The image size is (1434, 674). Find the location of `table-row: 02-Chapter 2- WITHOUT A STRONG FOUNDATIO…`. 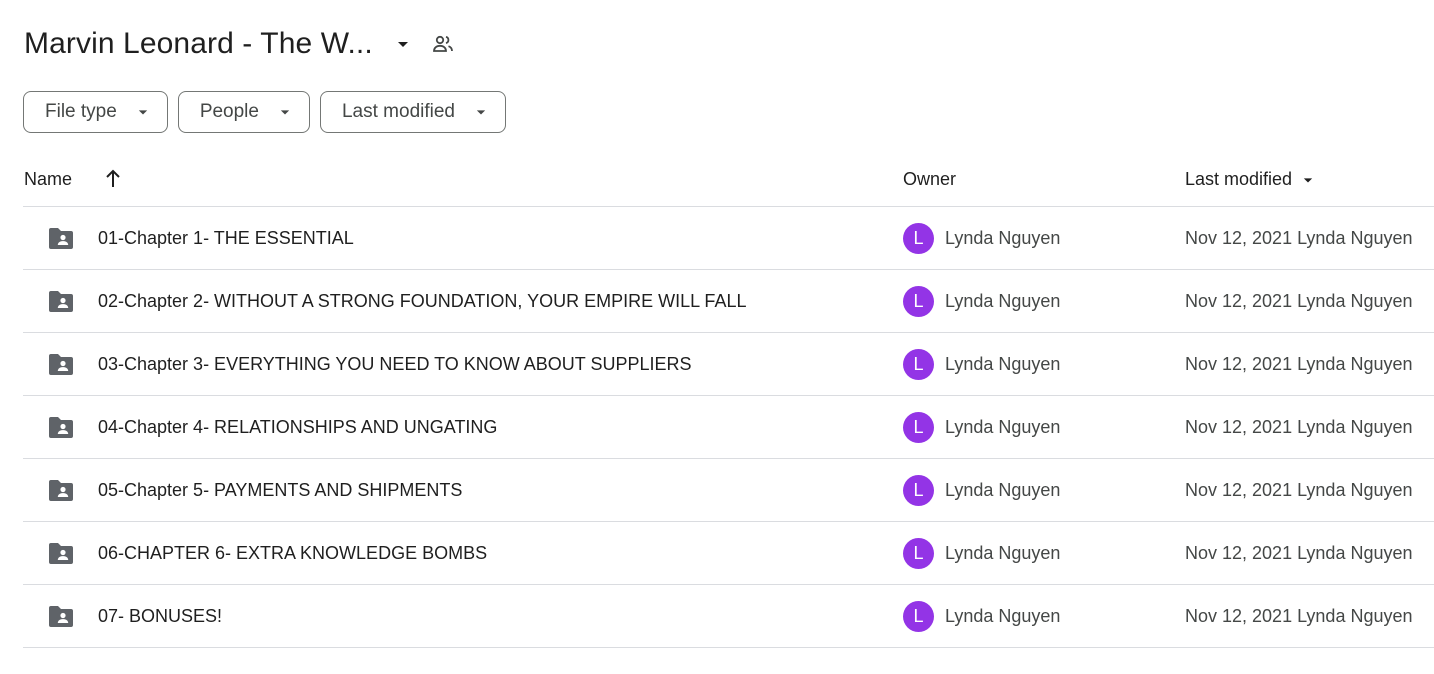

table-row: 02-Chapter 2- WITHOUT A STRONG FOUNDATIO… is located at coordinates (728, 301).